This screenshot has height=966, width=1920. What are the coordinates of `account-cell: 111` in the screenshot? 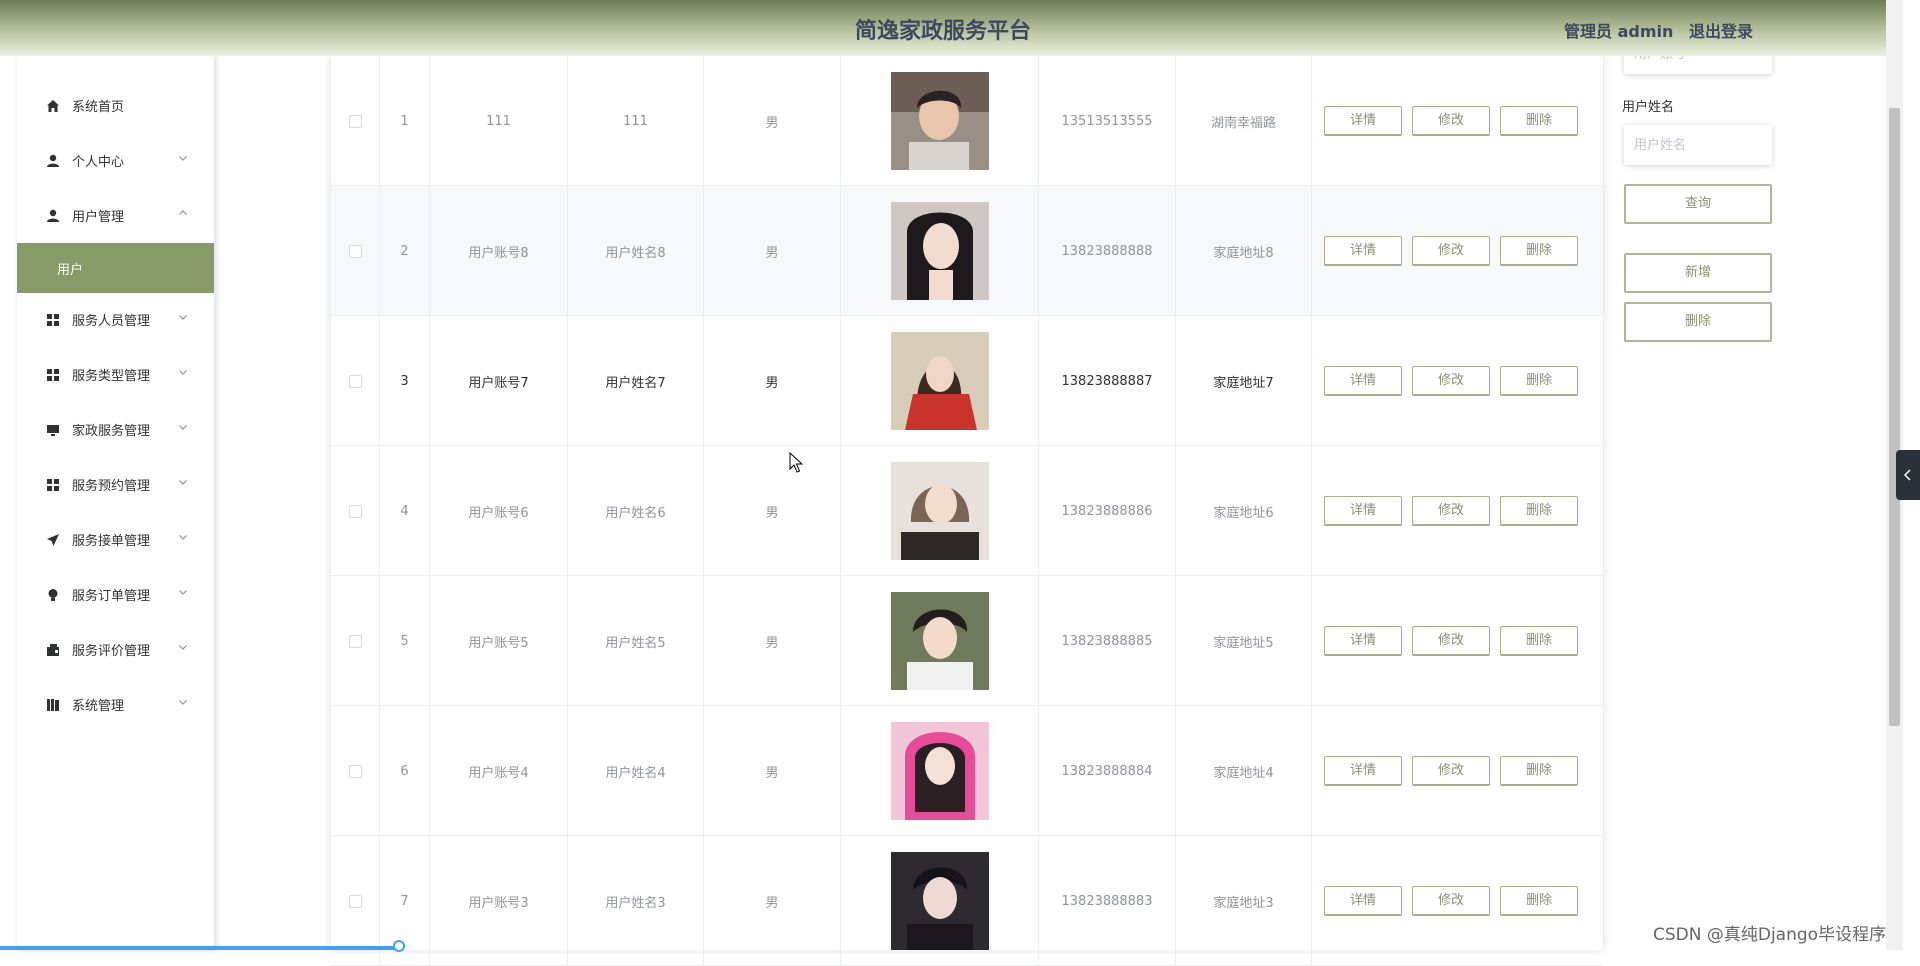 It's located at (499, 121).